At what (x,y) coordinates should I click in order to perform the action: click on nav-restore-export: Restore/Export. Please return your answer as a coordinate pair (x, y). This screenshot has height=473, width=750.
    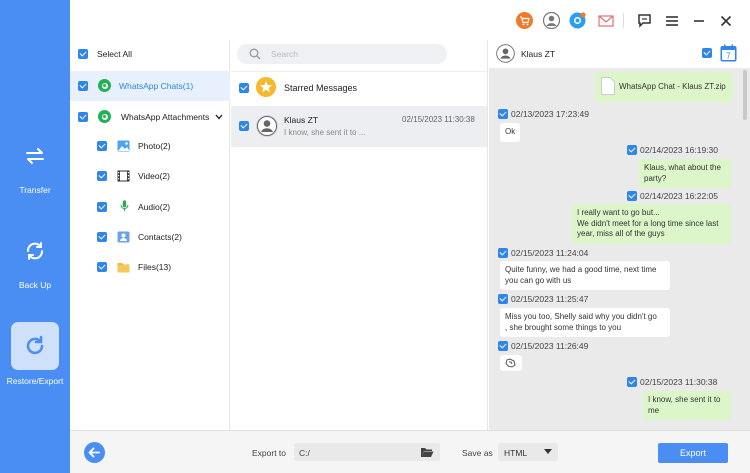
    Looking at the image, I should click on (35, 354).